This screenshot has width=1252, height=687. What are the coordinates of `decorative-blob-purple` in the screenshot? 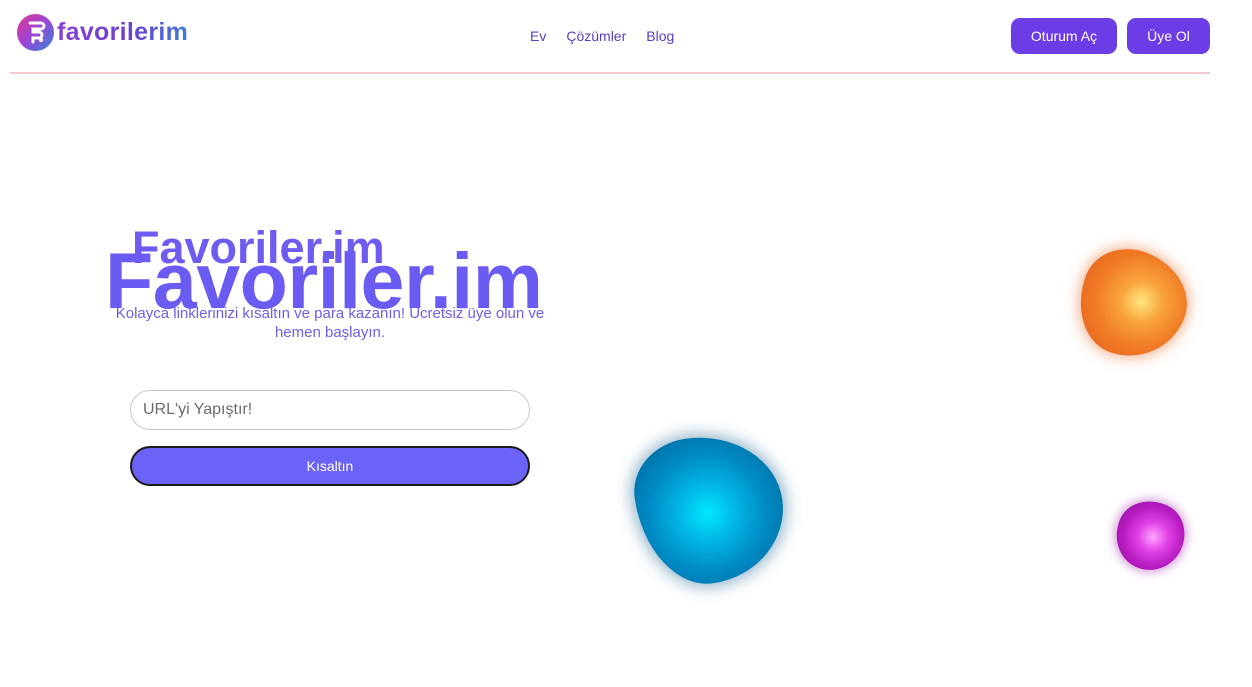 It's located at (1150, 535).